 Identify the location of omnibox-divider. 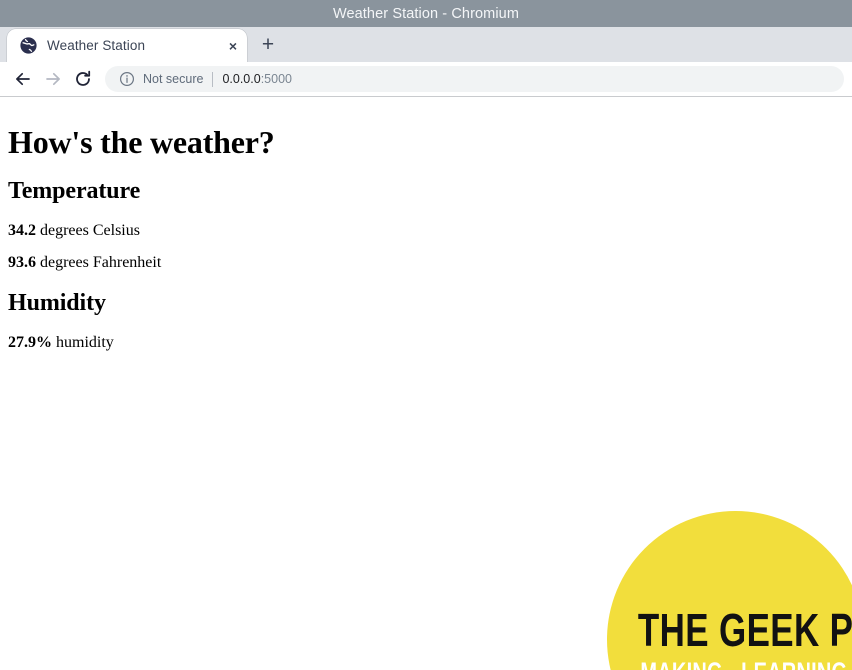
(213, 79).